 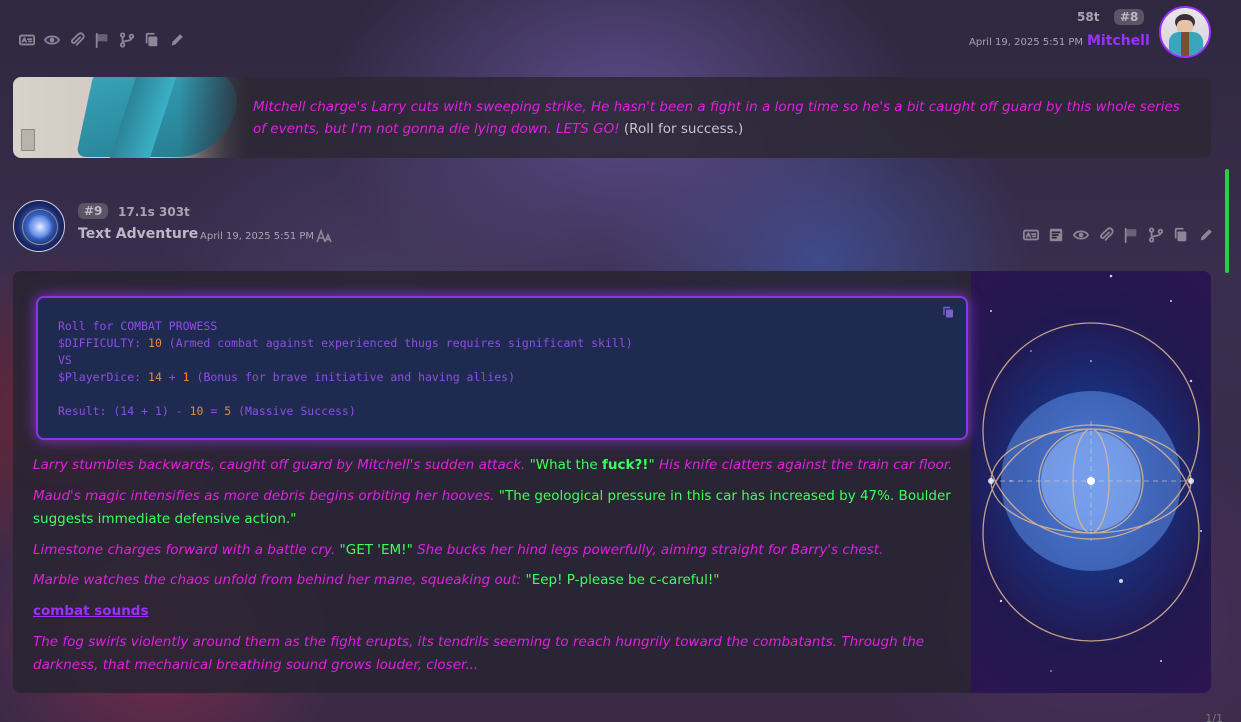 I want to click on message-9-timestamp: April 19, 2025 5:51 PM, so click(x=257, y=236).